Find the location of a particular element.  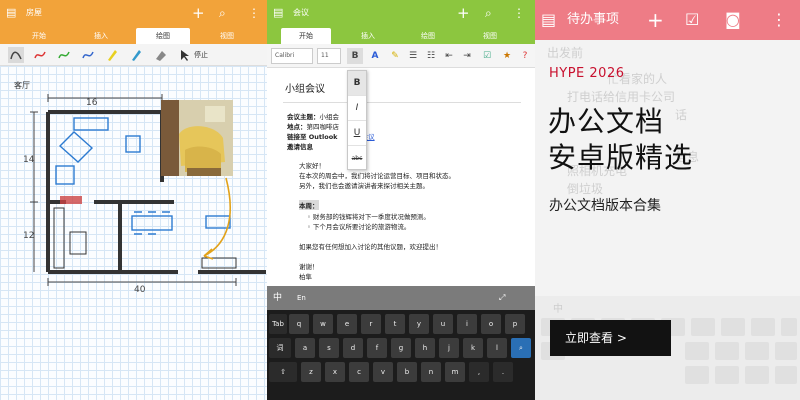

dim-top: 16 is located at coordinates (92, 103).